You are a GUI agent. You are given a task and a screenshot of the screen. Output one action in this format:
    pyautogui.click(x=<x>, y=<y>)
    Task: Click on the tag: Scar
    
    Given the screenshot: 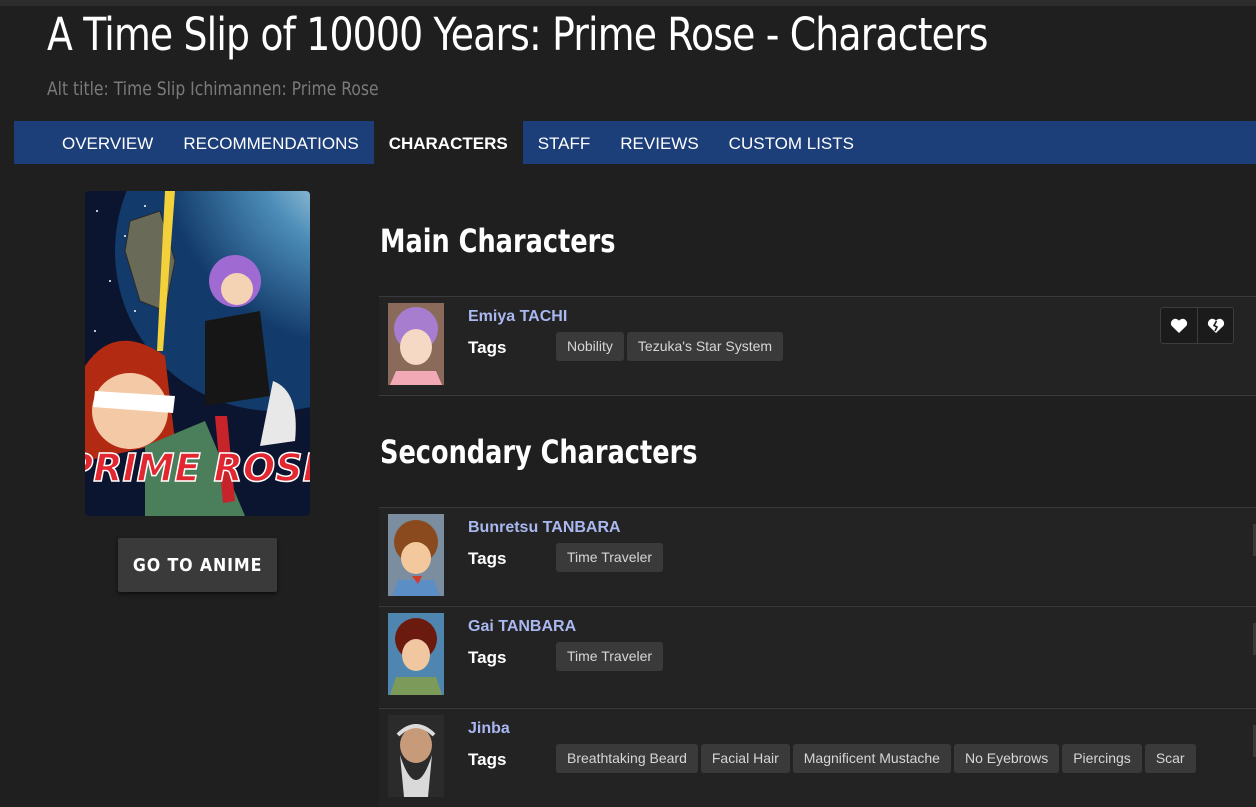 What is the action you would take?
    pyautogui.click(x=1170, y=758)
    